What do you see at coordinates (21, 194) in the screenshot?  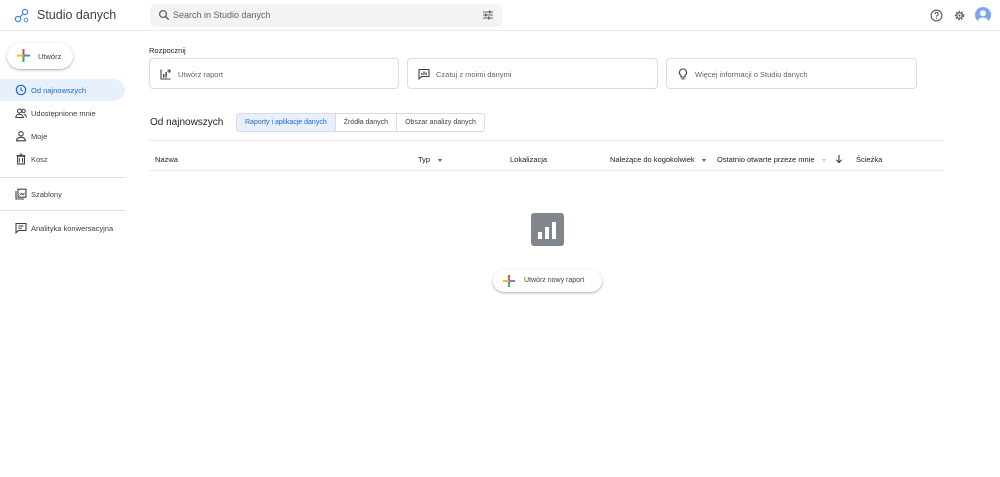 I see `templates-icon` at bounding box center [21, 194].